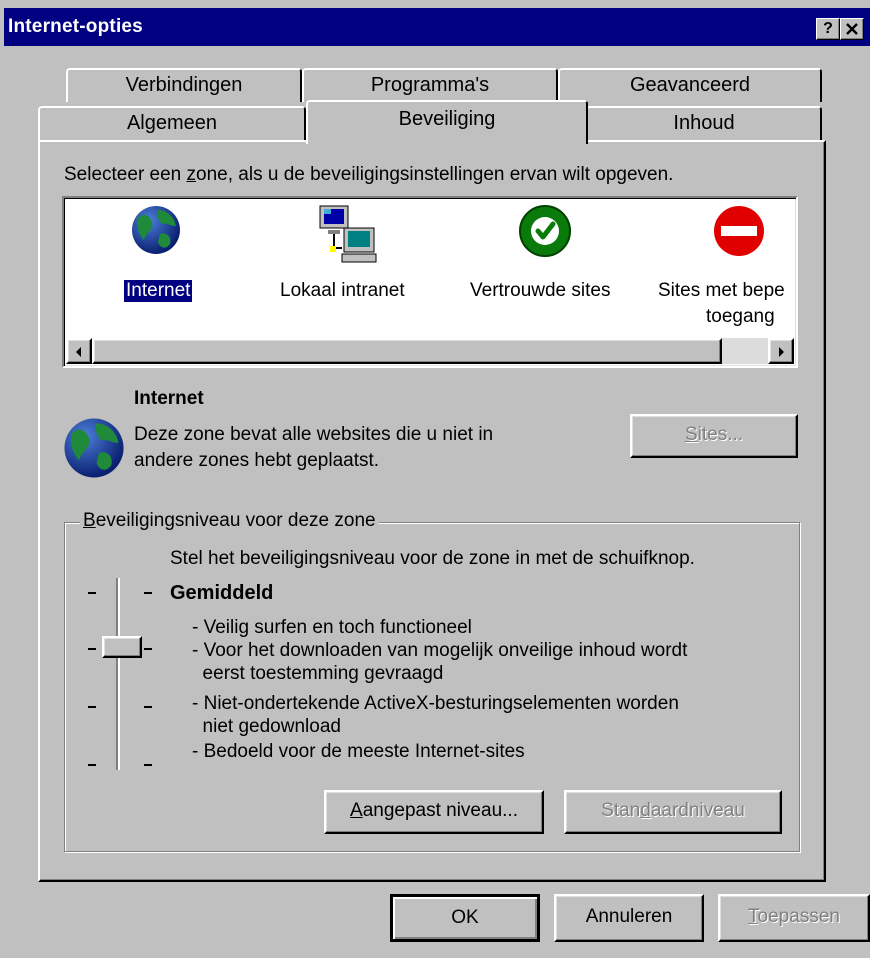 Image resolution: width=870 pixels, height=958 pixels. Describe the element at coordinates (725, 269) in the screenshot. I see `zone-item-sites-met-beperkte-toegang: Sites met bepe toegang` at that location.